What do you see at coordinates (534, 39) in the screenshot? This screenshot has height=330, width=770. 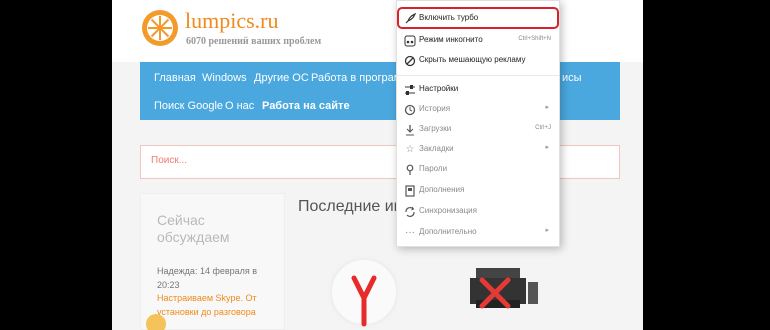 I see `menu-shortcut-incognito: Ctrl+Shift+N` at bounding box center [534, 39].